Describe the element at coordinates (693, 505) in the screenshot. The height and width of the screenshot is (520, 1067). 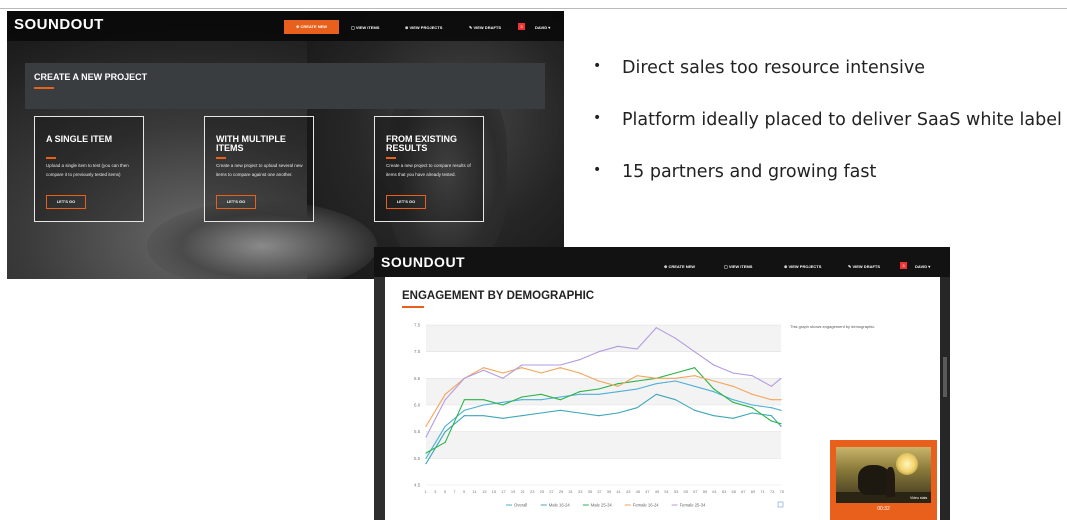
I see `legend-label: Female 25-34` at that location.